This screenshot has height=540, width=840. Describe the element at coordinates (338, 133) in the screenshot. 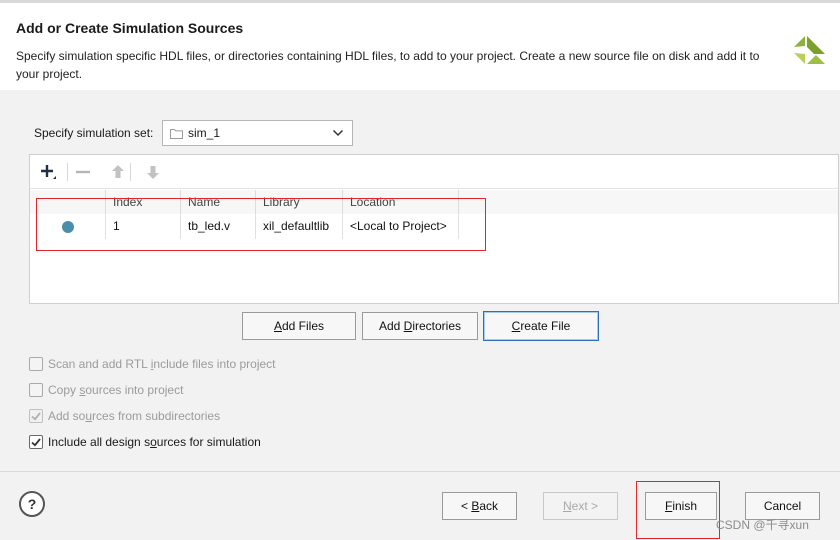

I see `chevron-down-icon` at that location.